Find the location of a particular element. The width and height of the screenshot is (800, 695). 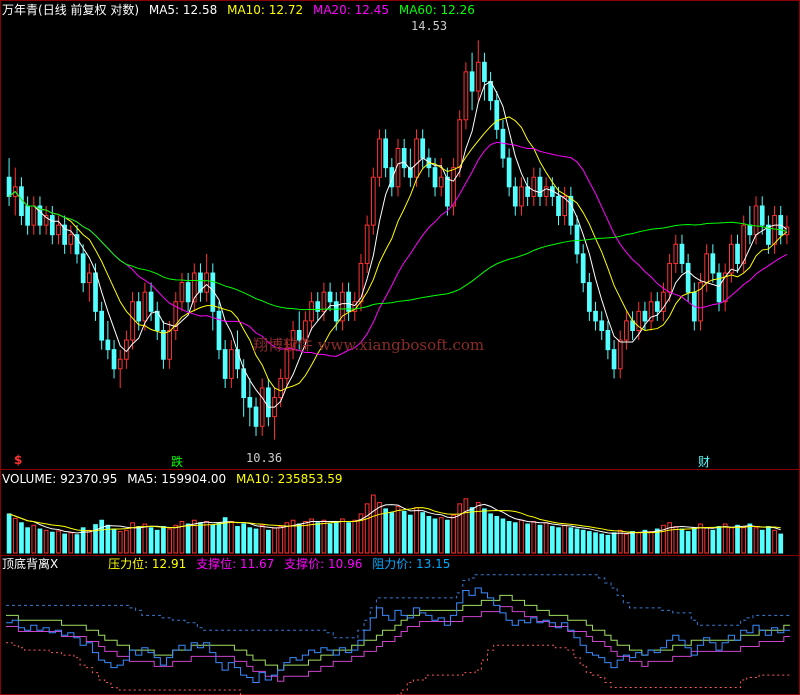

pressure-label: 压力位: 12.91 is located at coordinates (147, 564).